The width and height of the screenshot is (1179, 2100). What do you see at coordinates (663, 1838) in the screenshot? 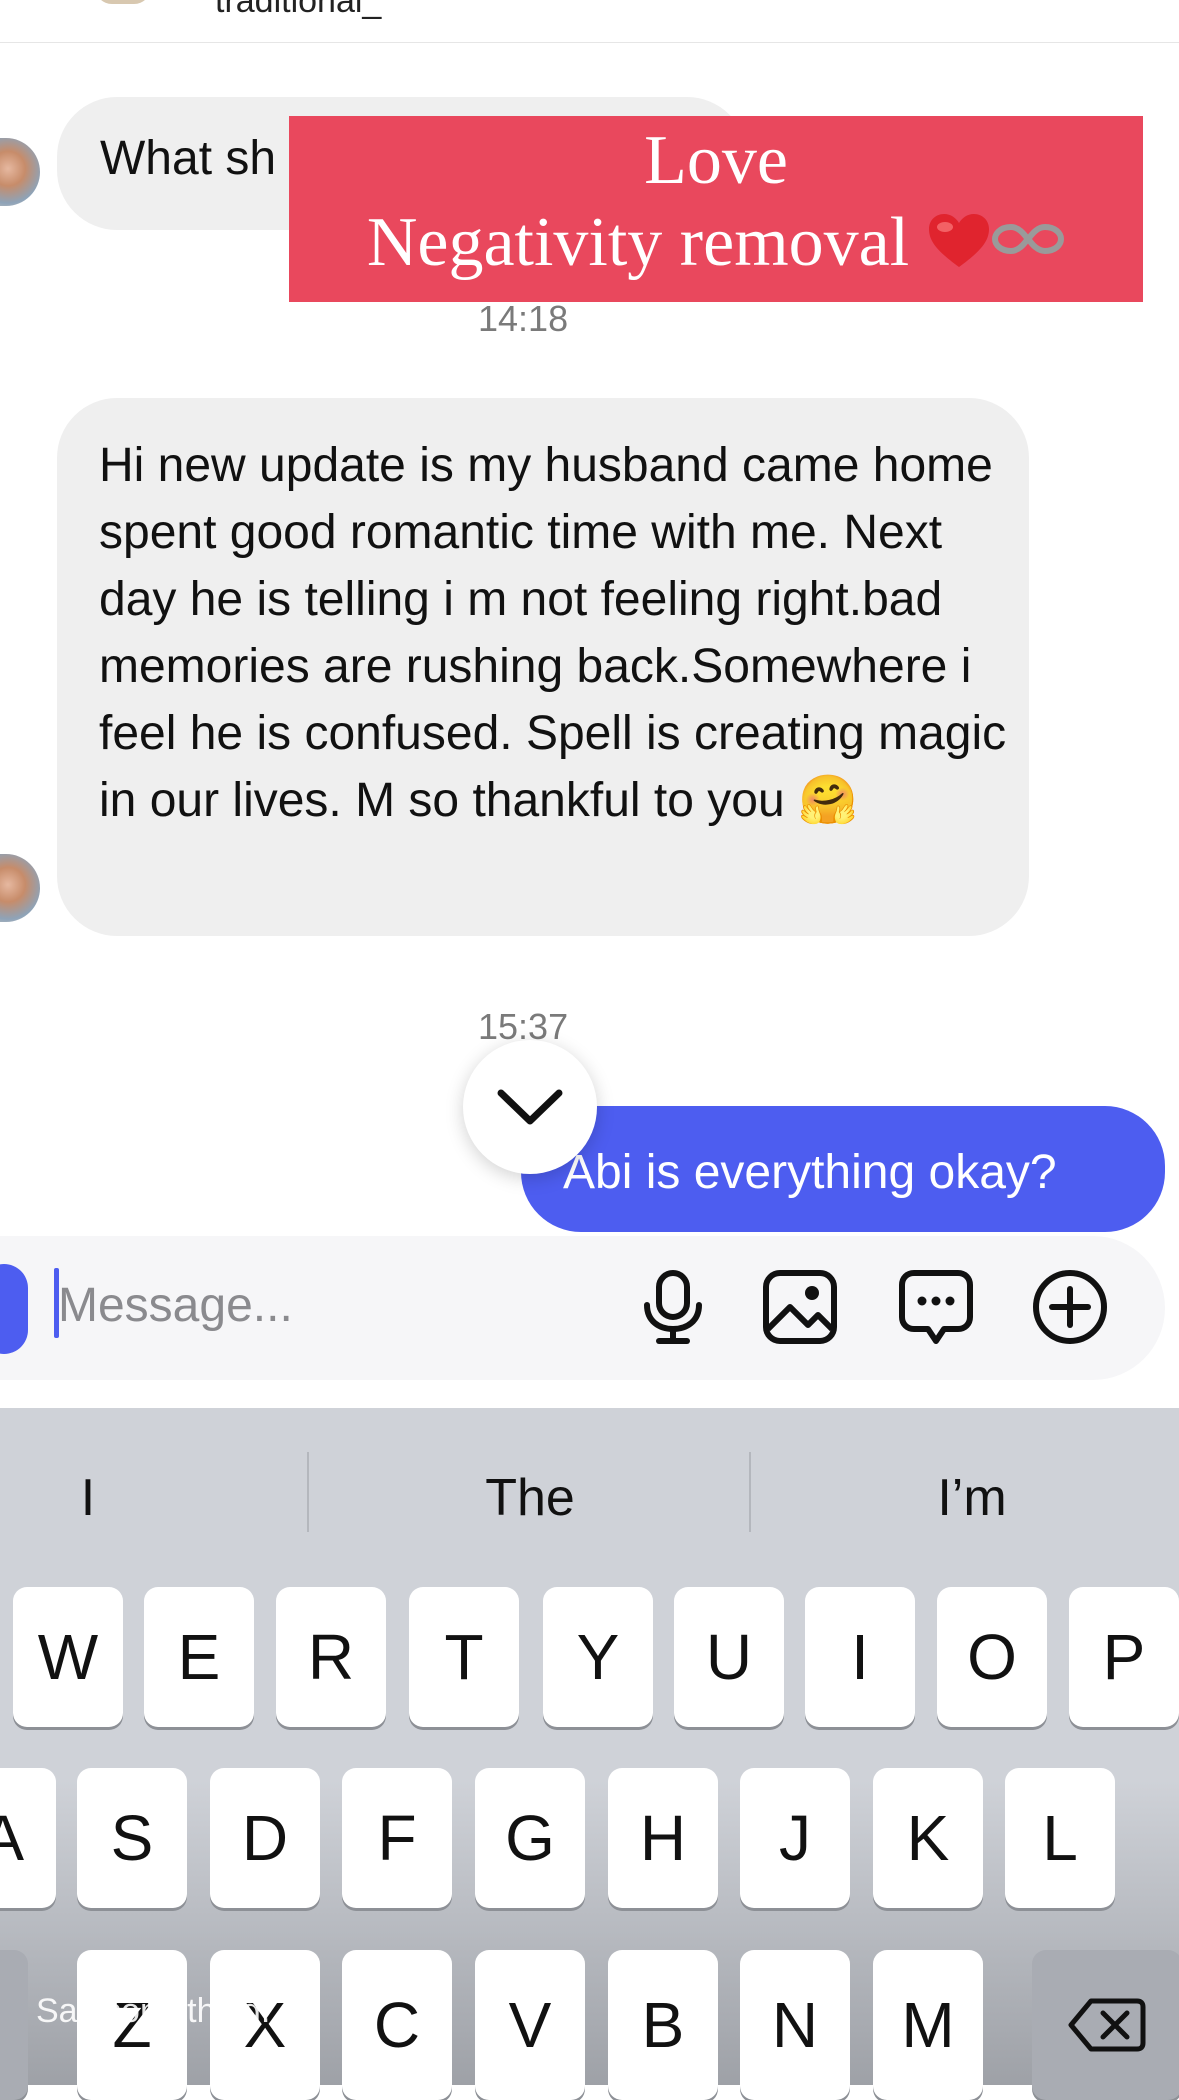
I see `key-h: H` at bounding box center [663, 1838].